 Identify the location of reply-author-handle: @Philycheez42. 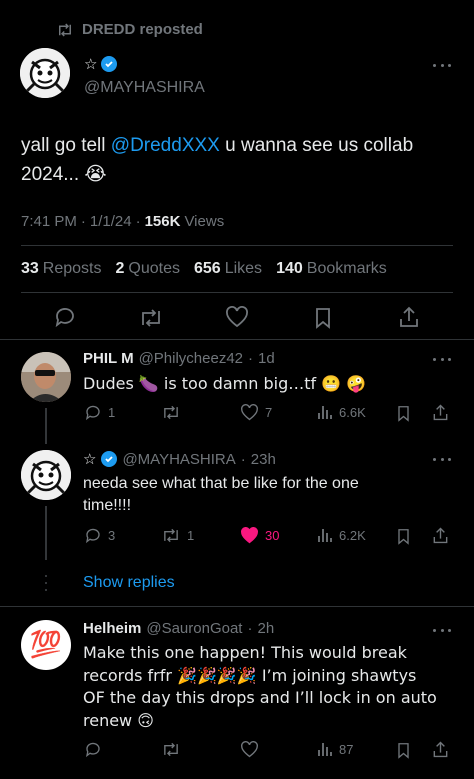
(191, 358).